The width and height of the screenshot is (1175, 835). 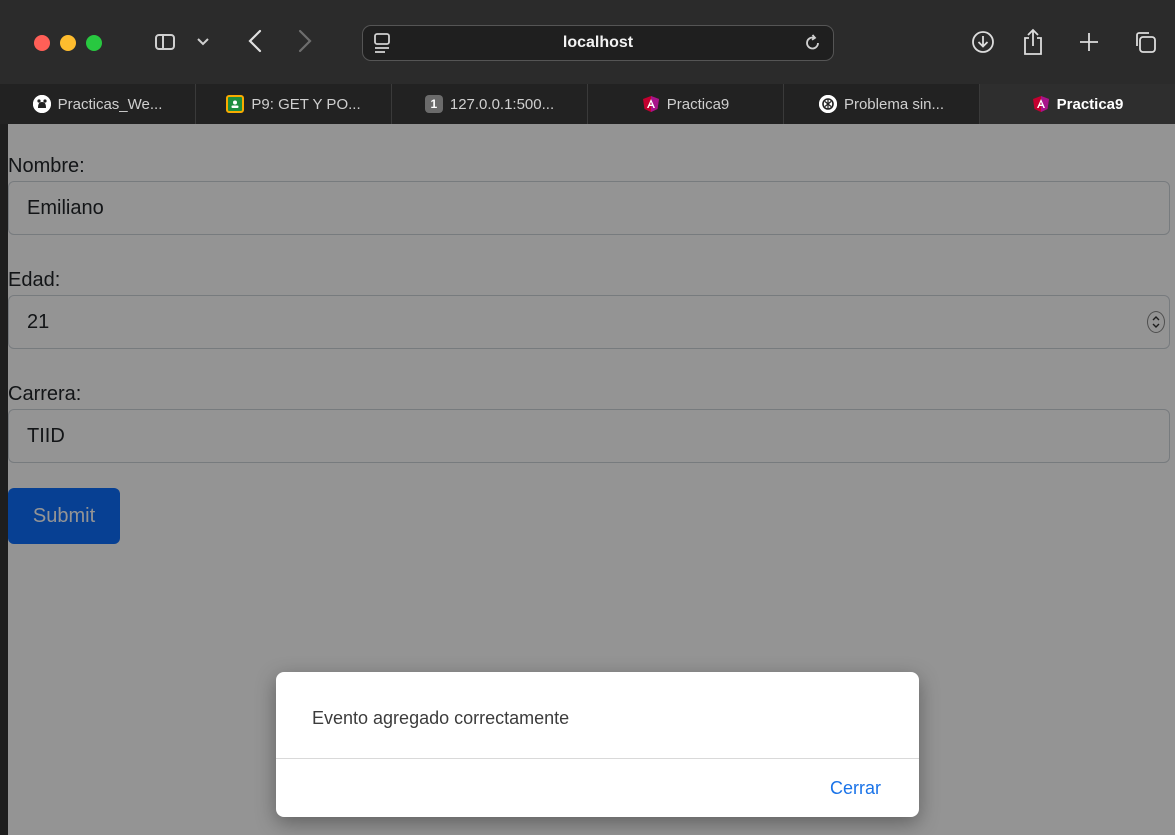 I want to click on tab-practica9: Practica9, so click(x=686, y=104).